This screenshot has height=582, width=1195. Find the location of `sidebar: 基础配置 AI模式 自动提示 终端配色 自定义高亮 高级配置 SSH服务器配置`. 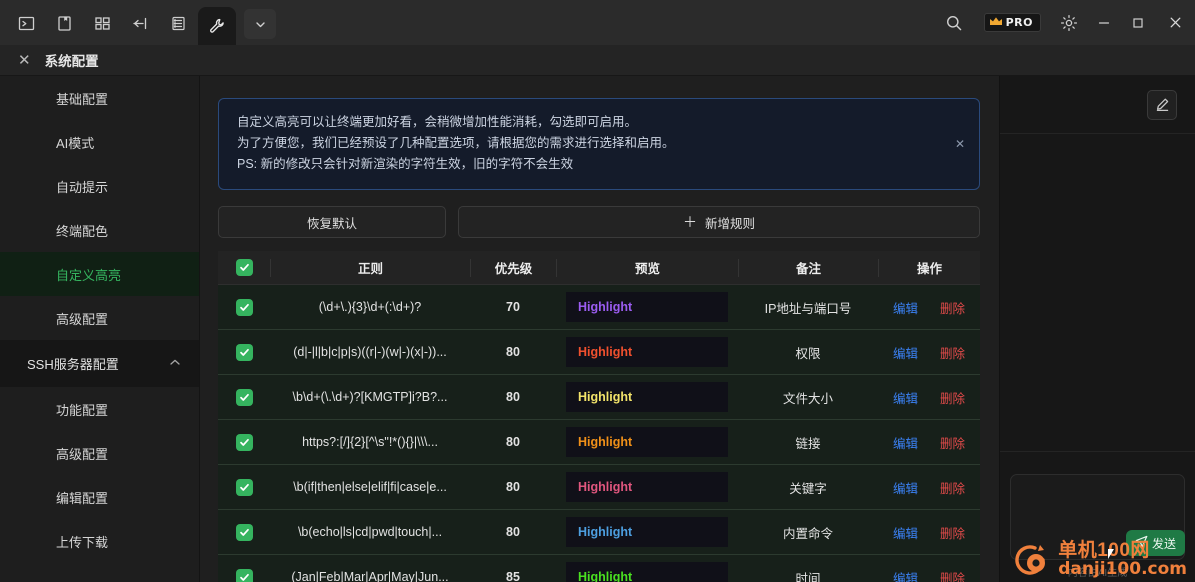

sidebar: 基础配置 AI模式 自动提示 终端配色 自定义高亮 高级配置 SSH服务器配置 is located at coordinates (100, 329).